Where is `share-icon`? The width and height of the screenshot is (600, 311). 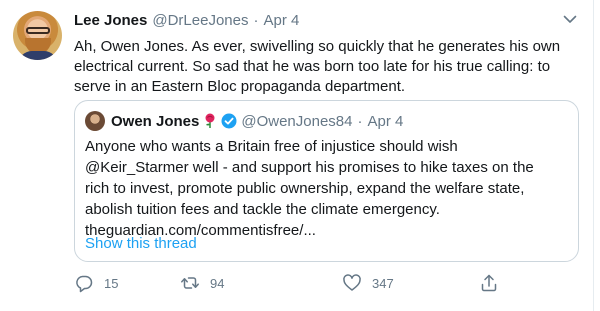 share-icon is located at coordinates (489, 283).